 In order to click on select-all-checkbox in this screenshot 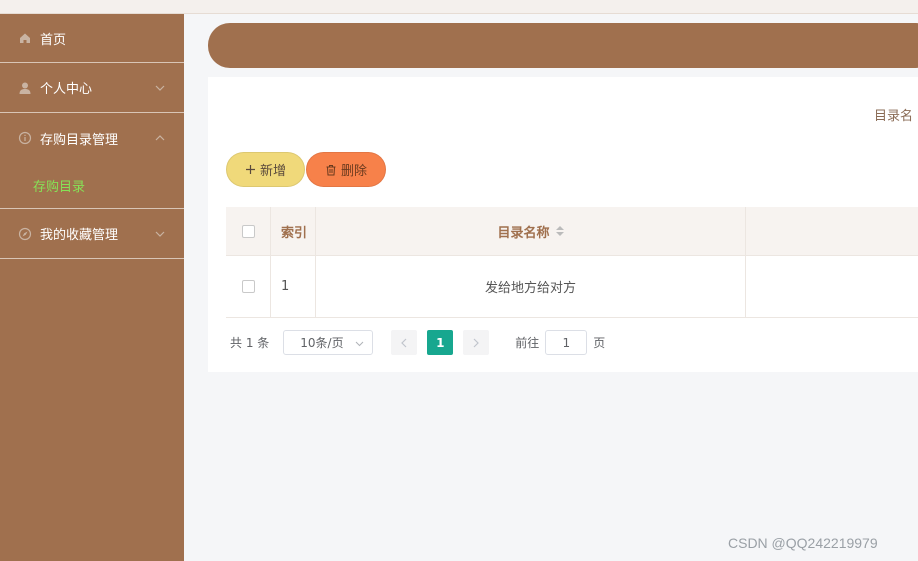, I will do `click(248, 231)`.